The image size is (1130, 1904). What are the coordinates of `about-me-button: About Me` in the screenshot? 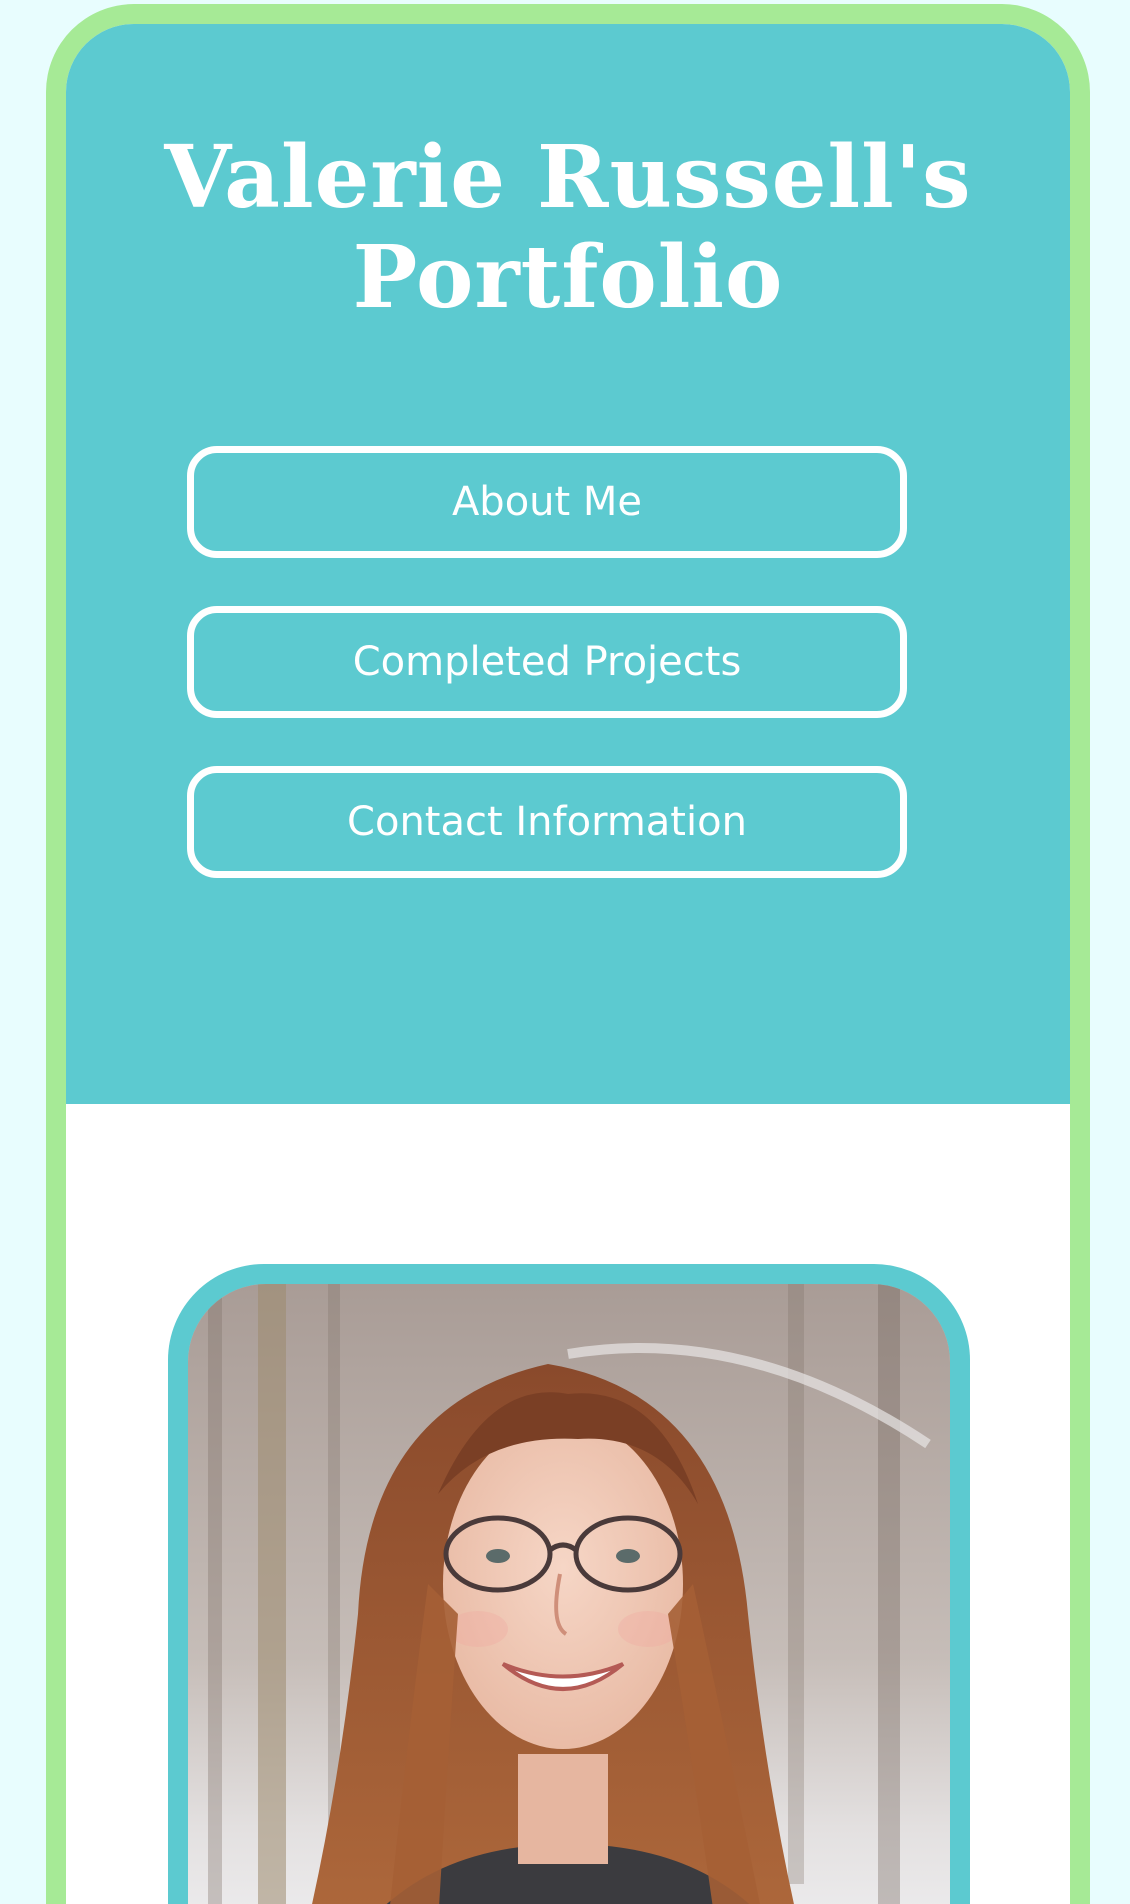 It's located at (547, 502).